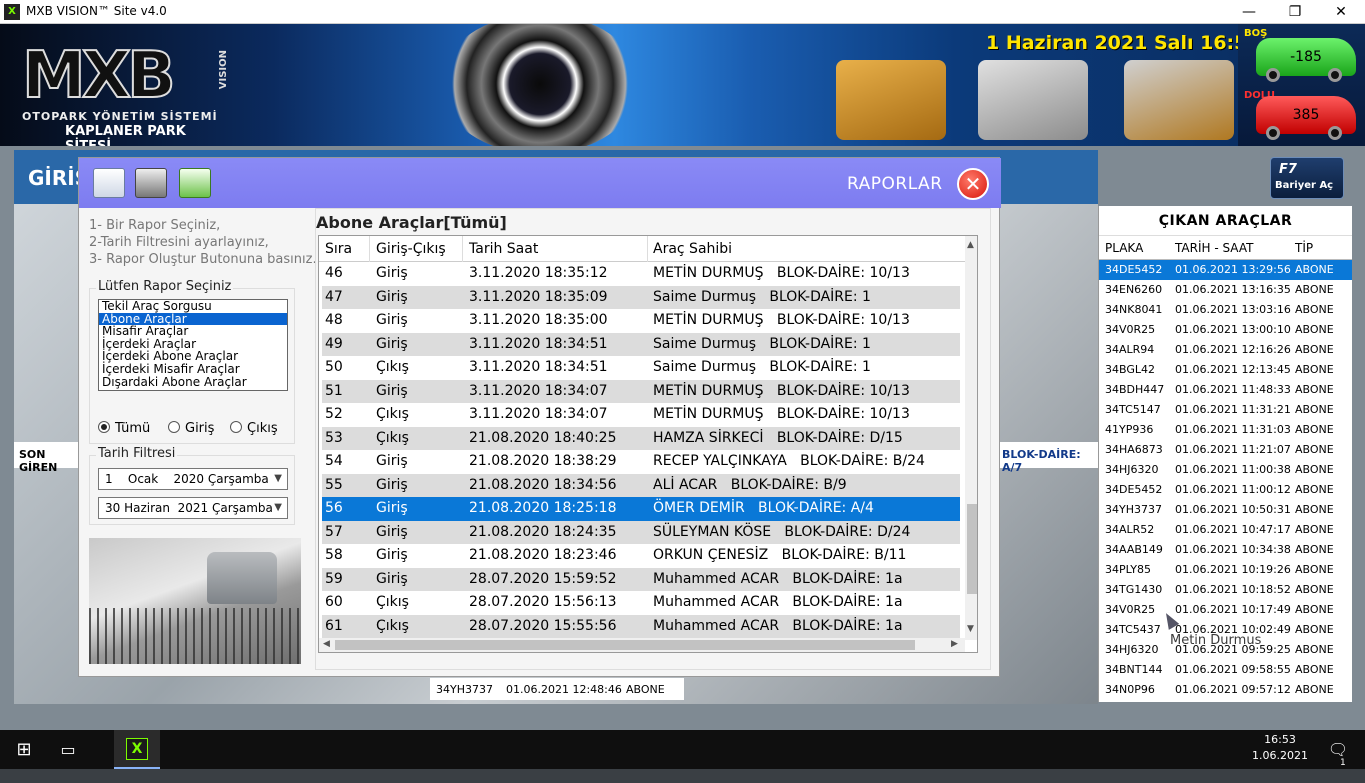 The image size is (1365, 783). What do you see at coordinates (1306, 118) in the screenshot?
I see `full-car-icon: 385` at bounding box center [1306, 118].